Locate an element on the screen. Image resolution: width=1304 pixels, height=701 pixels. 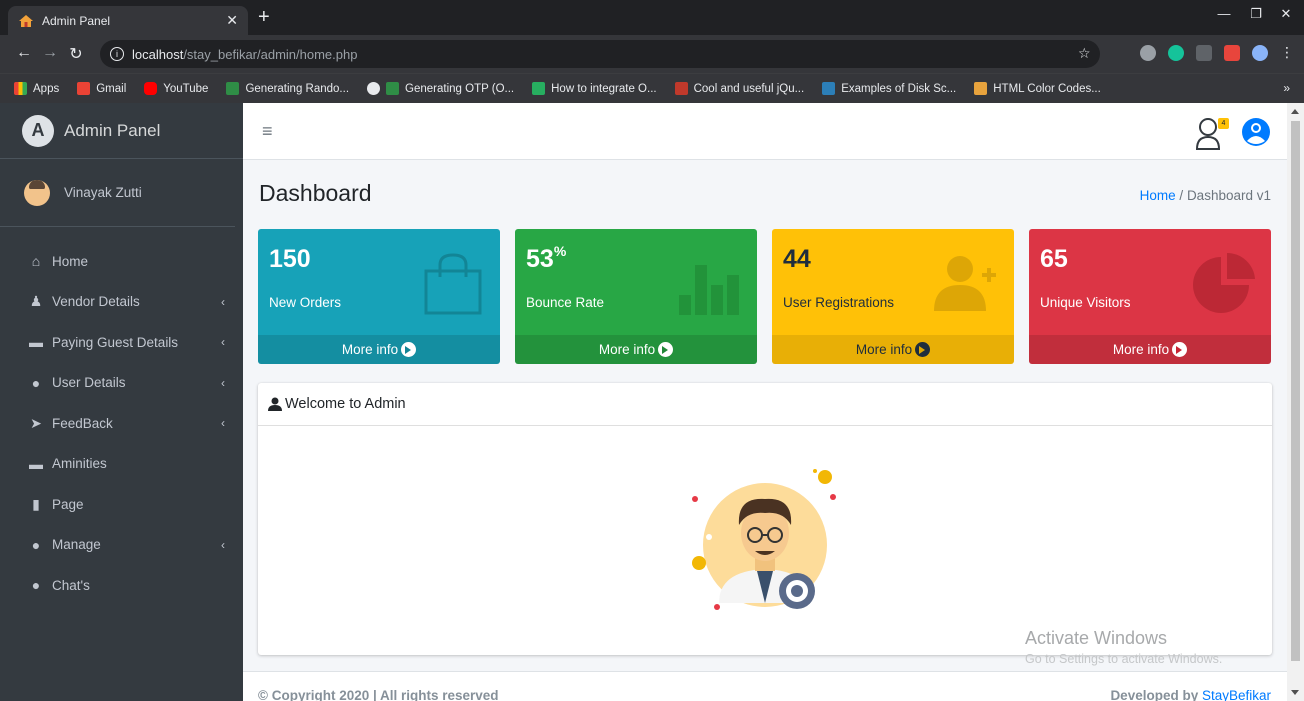
activate-windows-subtitle: Go to Settings to activate Windows. is located at coordinates (1124, 659).